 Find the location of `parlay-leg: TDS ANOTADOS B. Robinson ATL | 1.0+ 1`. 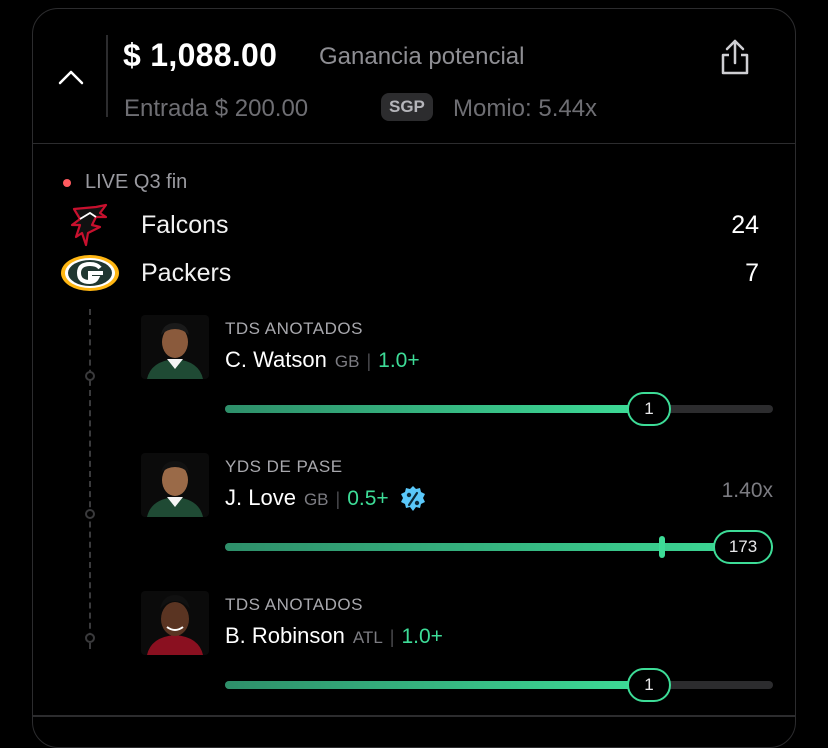

parlay-leg: TDS ANOTADOS B. Robinson ATL | 1.0+ 1 is located at coordinates (461, 651).